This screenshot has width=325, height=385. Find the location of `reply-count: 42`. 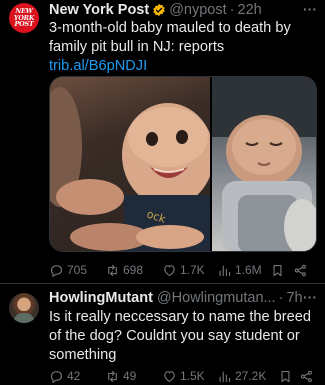

reply-count: 42 is located at coordinates (74, 376).